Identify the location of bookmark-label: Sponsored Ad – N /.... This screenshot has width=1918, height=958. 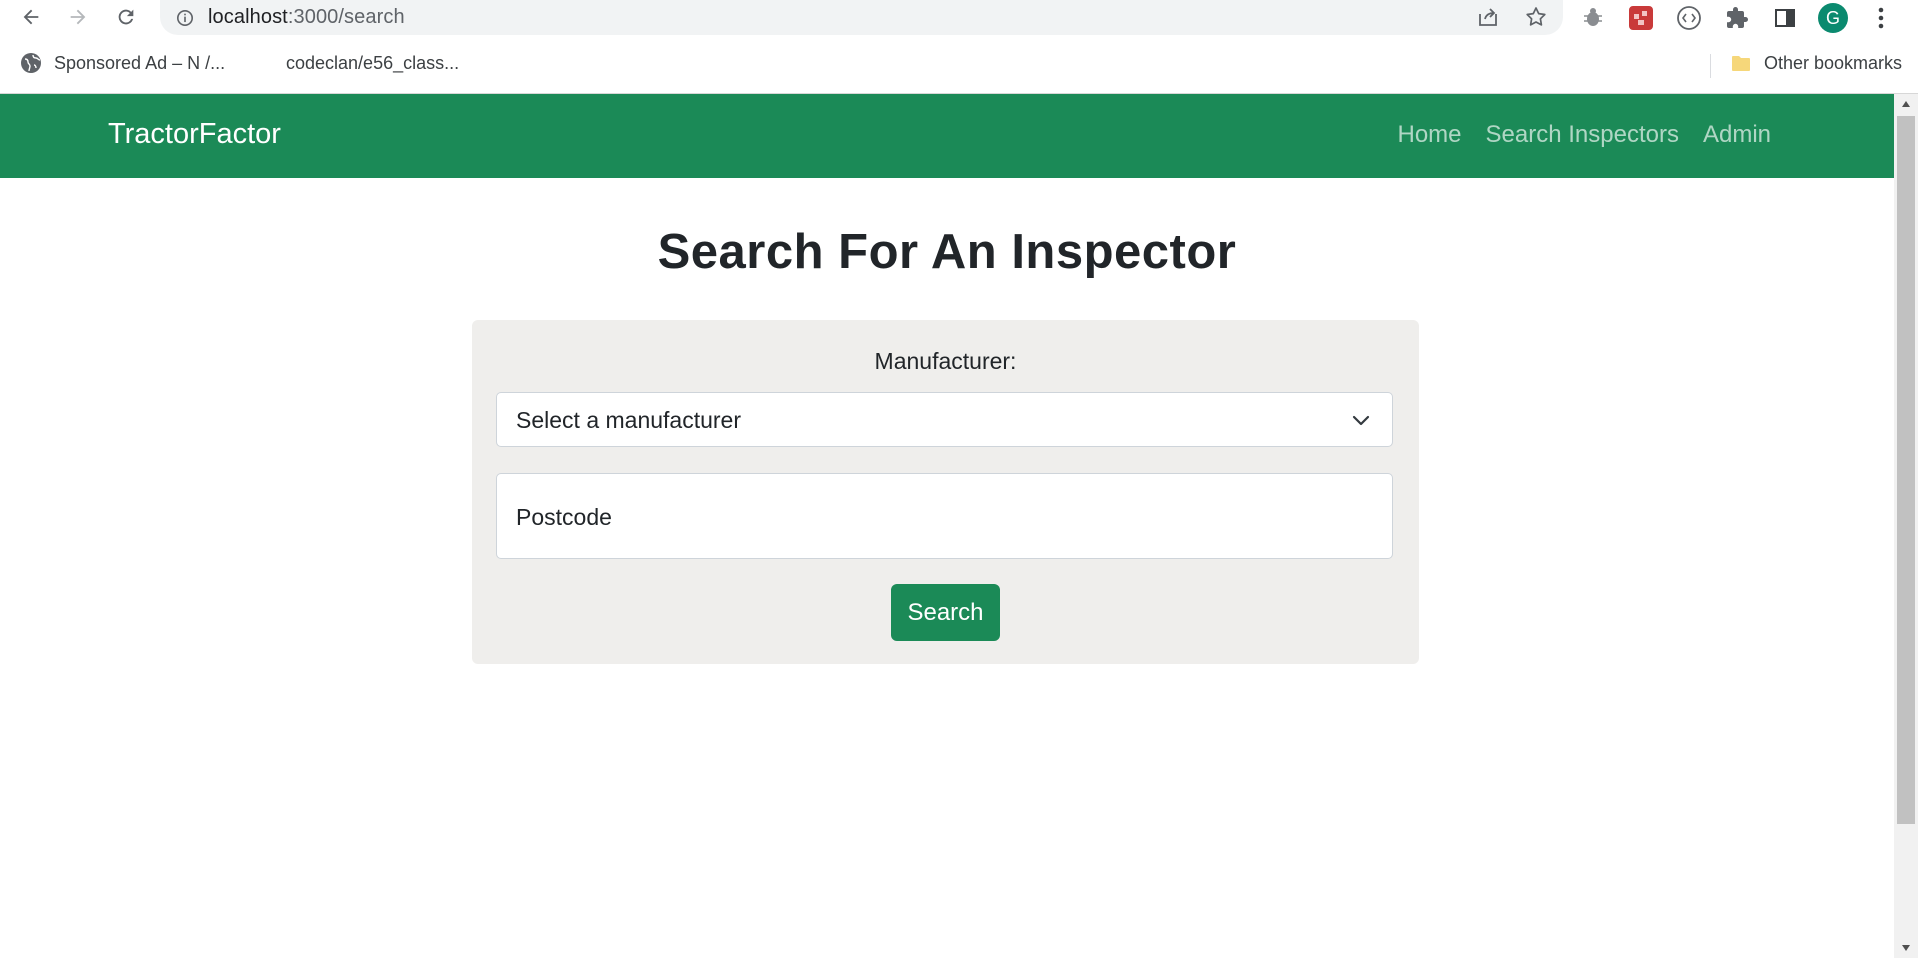
(140, 62).